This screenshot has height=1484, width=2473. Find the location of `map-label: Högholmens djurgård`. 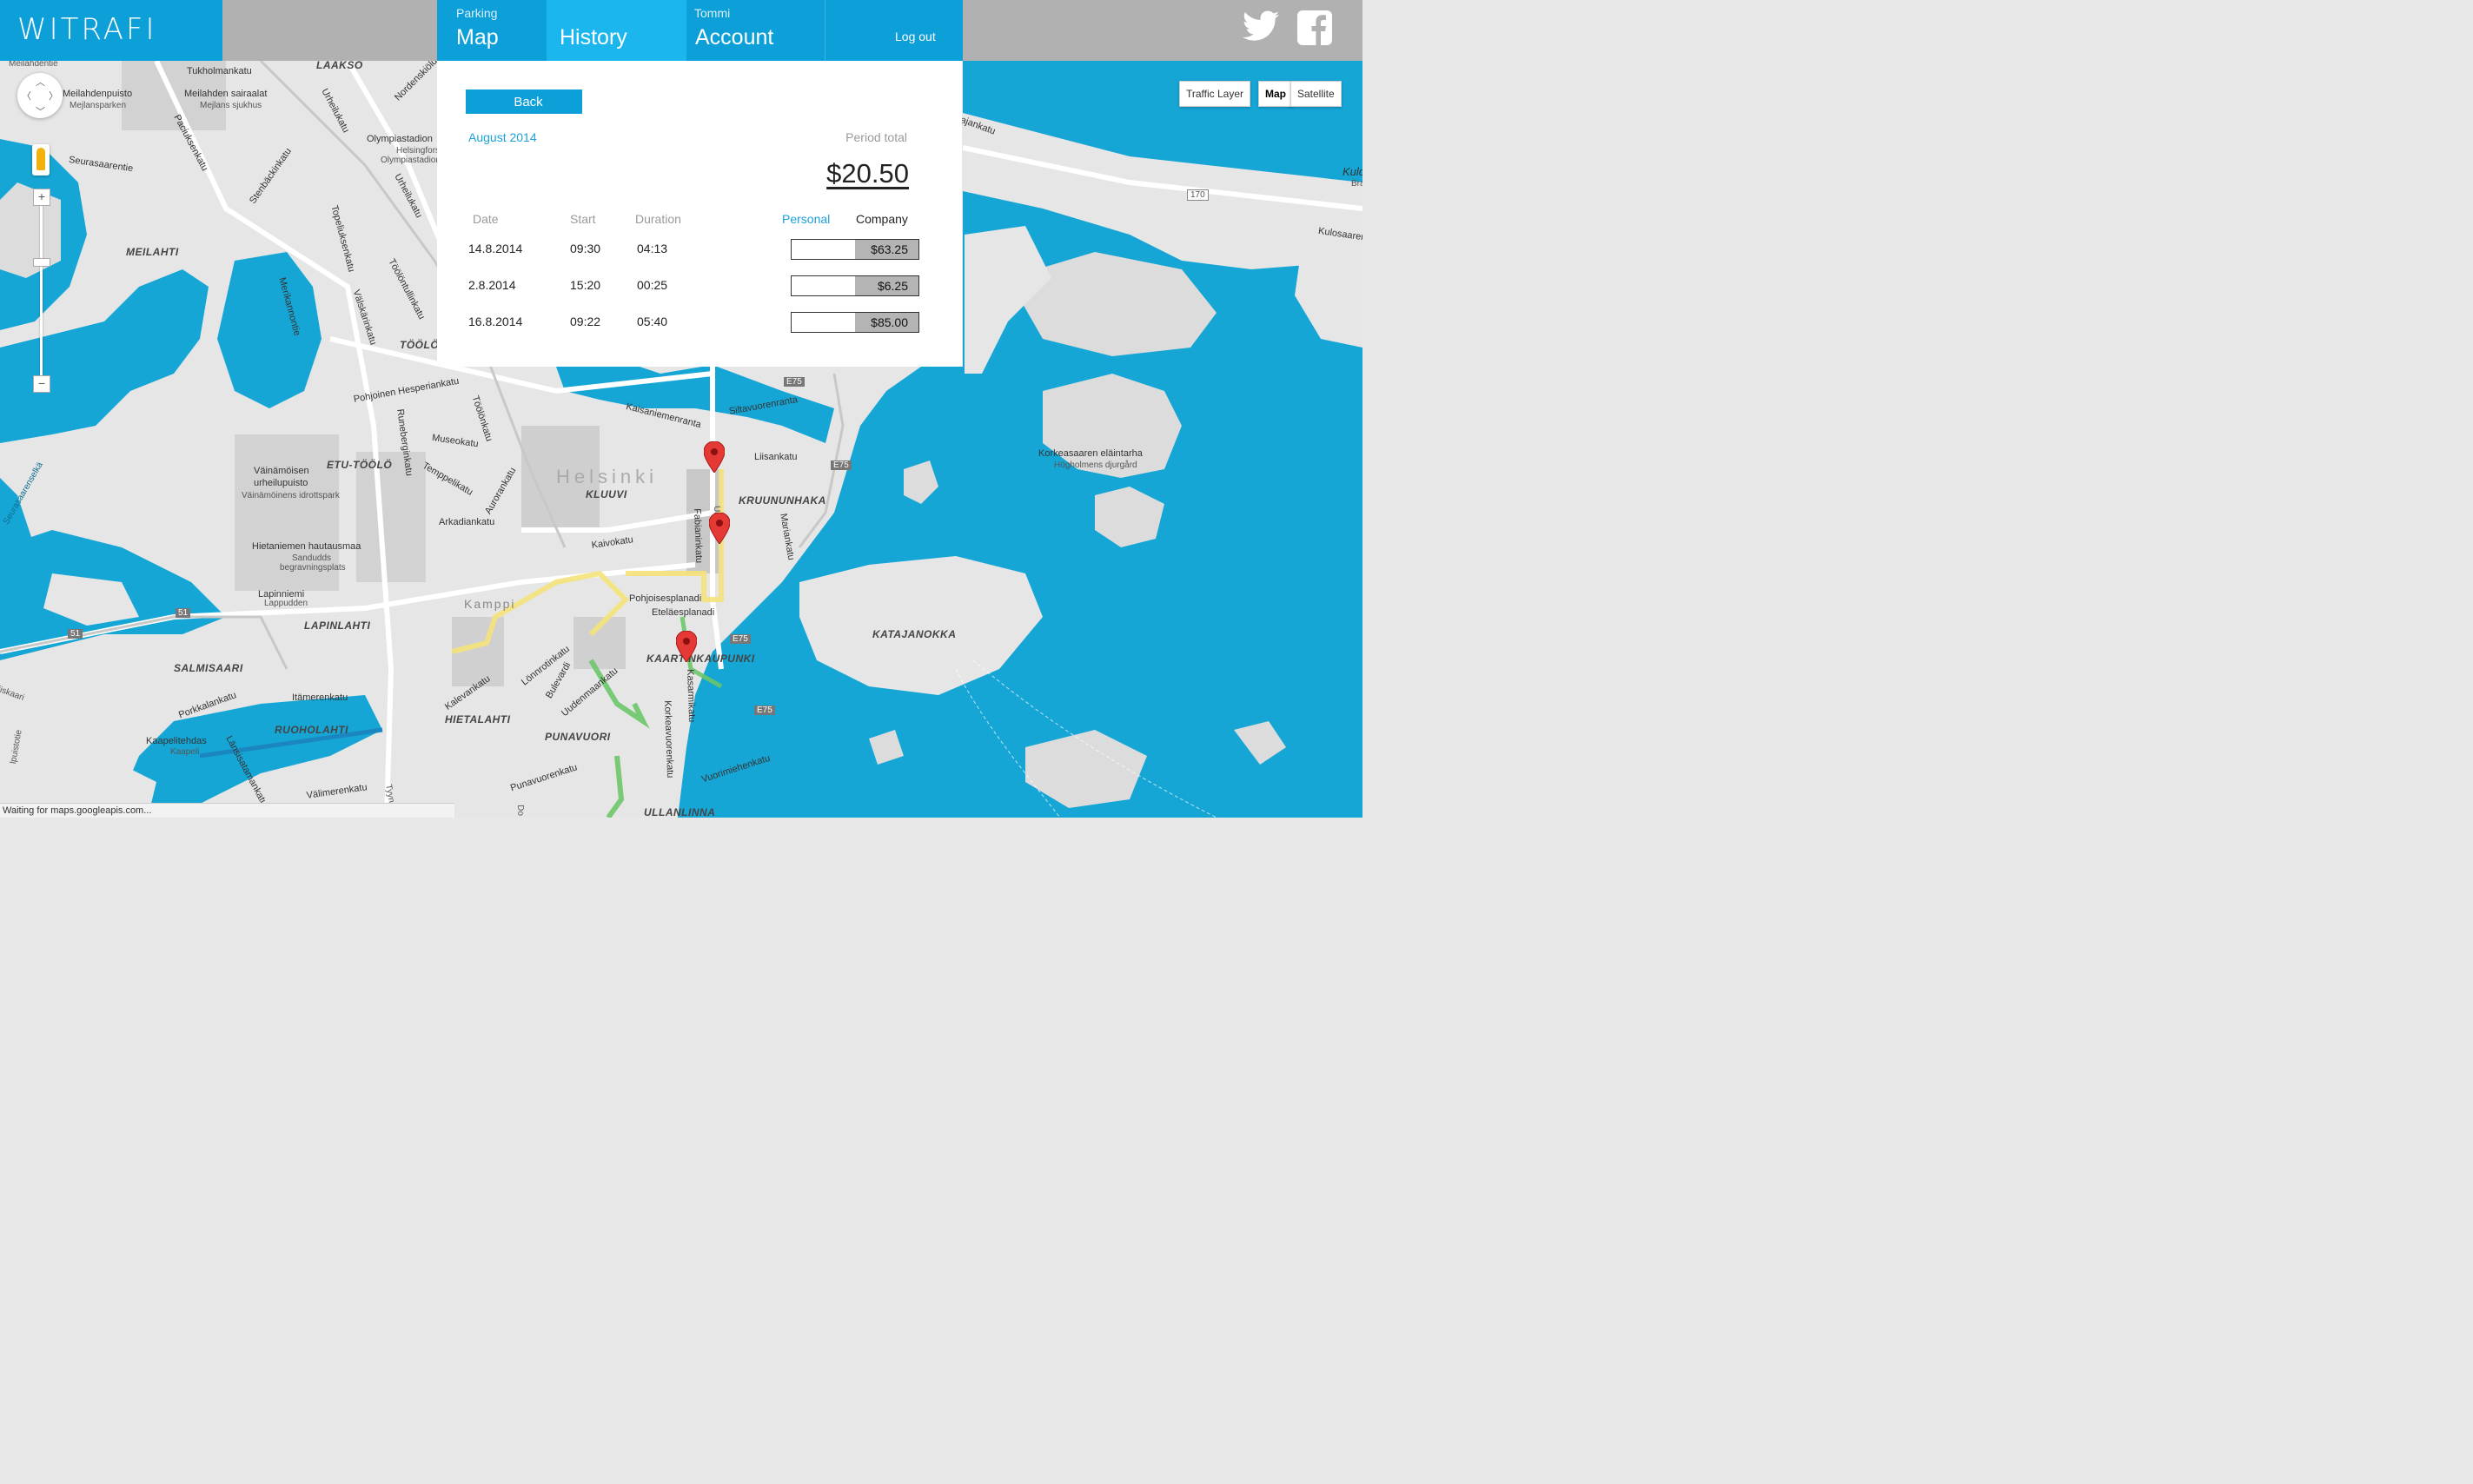

map-label: Högholmens djurgård is located at coordinates (1095, 465).